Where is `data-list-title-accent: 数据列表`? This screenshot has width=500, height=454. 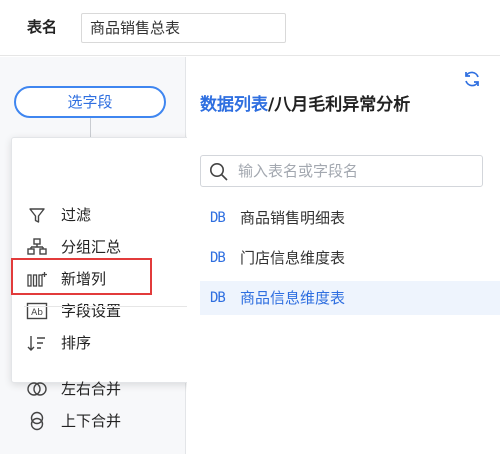 data-list-title-accent: 数据列表 is located at coordinates (234, 105).